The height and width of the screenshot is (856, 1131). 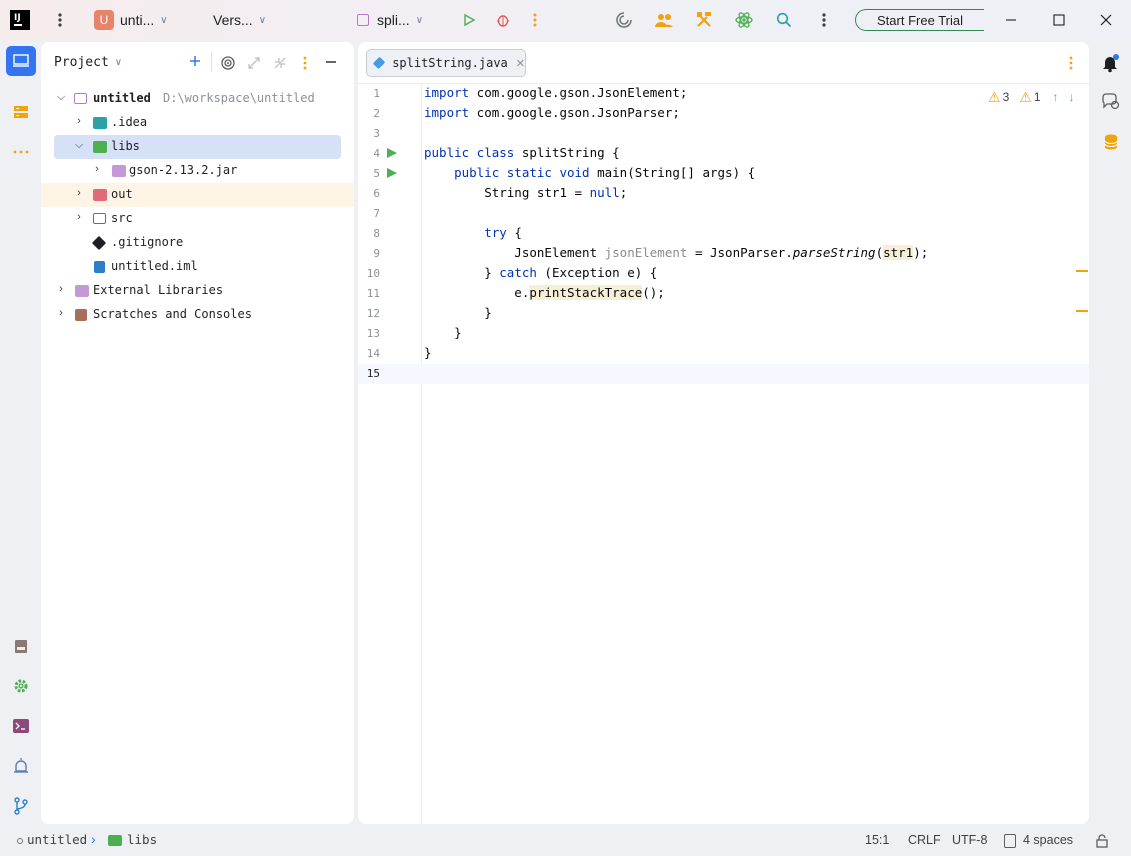 I want to click on code-line-4: public class splitString {, so click(x=522, y=153).